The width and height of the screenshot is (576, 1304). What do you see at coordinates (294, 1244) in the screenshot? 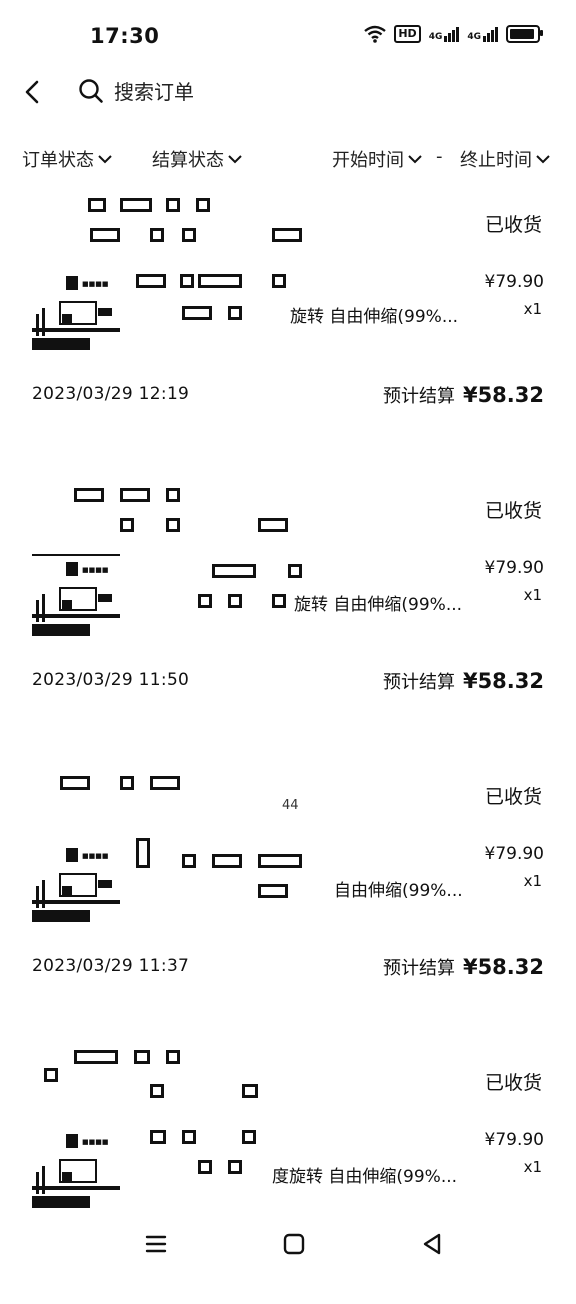
I see `home-icon` at bounding box center [294, 1244].